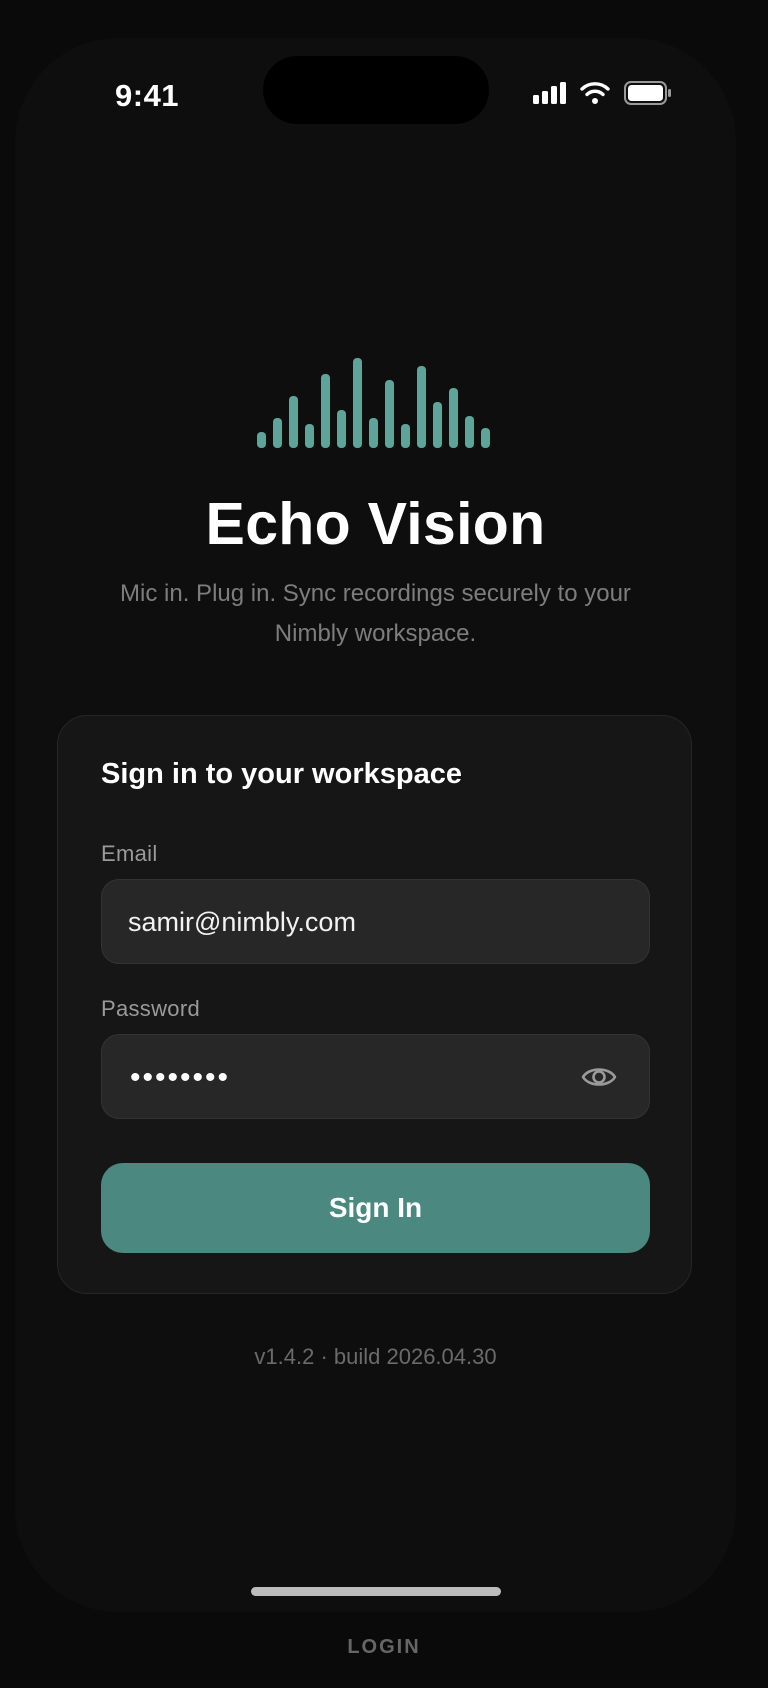 This screenshot has height=1688, width=768. What do you see at coordinates (375, 1076) in the screenshot?
I see `password-field: ••••••••` at bounding box center [375, 1076].